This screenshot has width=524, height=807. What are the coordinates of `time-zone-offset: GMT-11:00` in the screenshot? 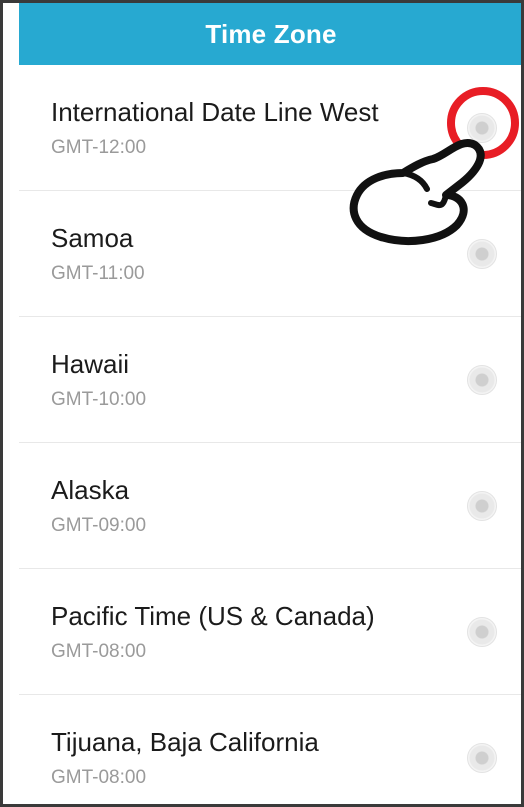 It's located at (98, 273).